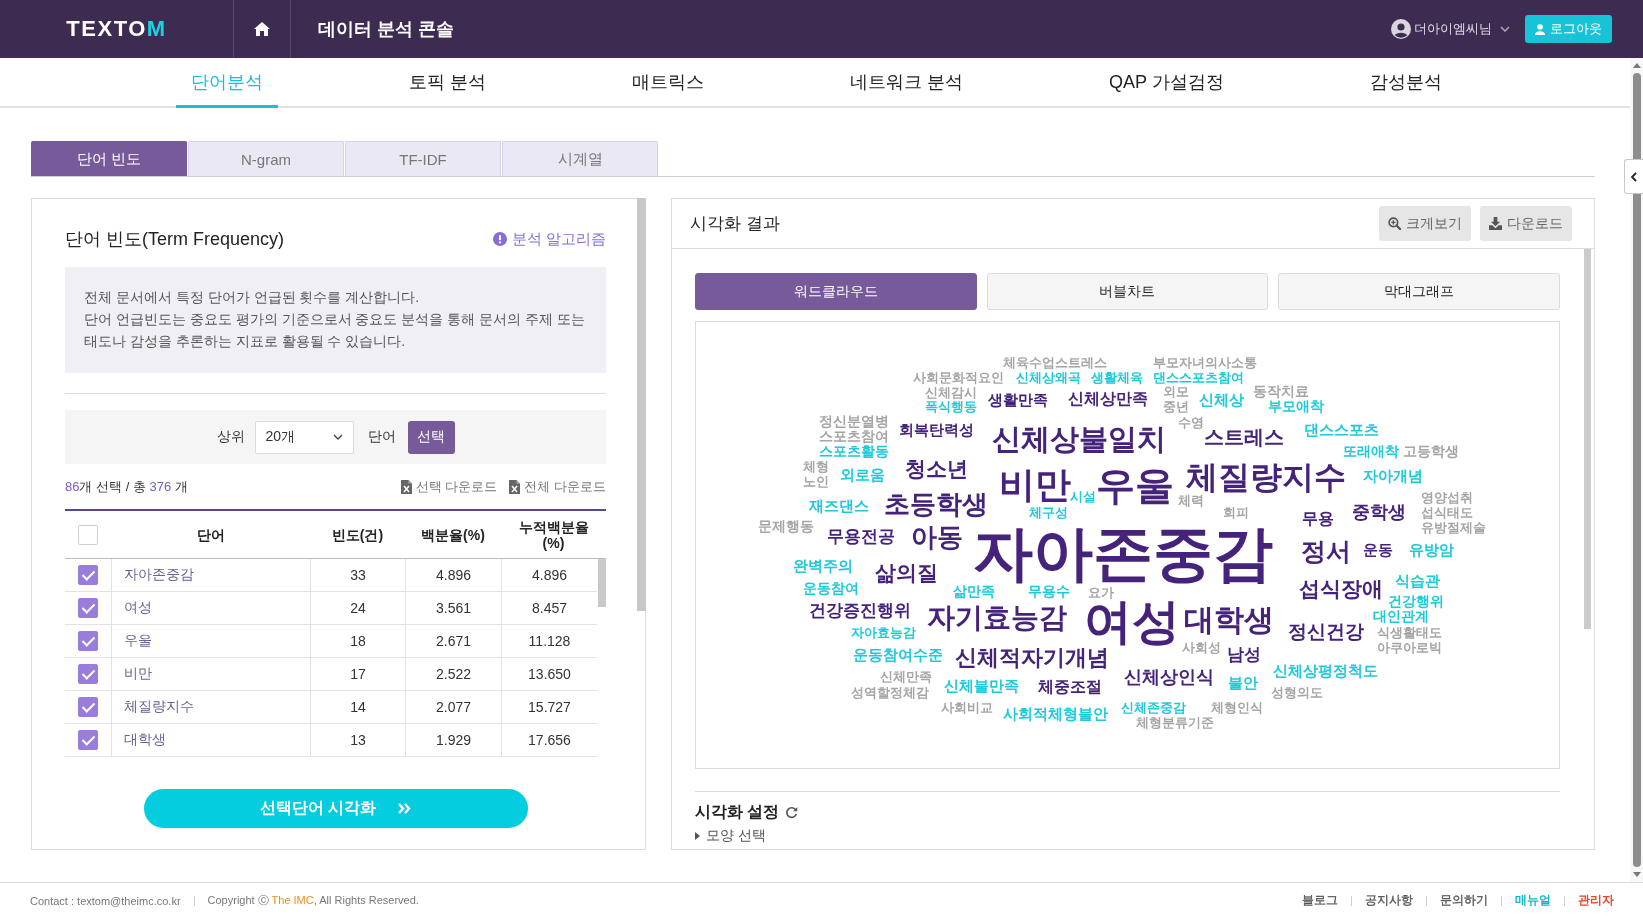 The image size is (1643, 918). Describe the element at coordinates (981, 685) in the screenshot. I see `cloud-word: 신체불만족` at that location.